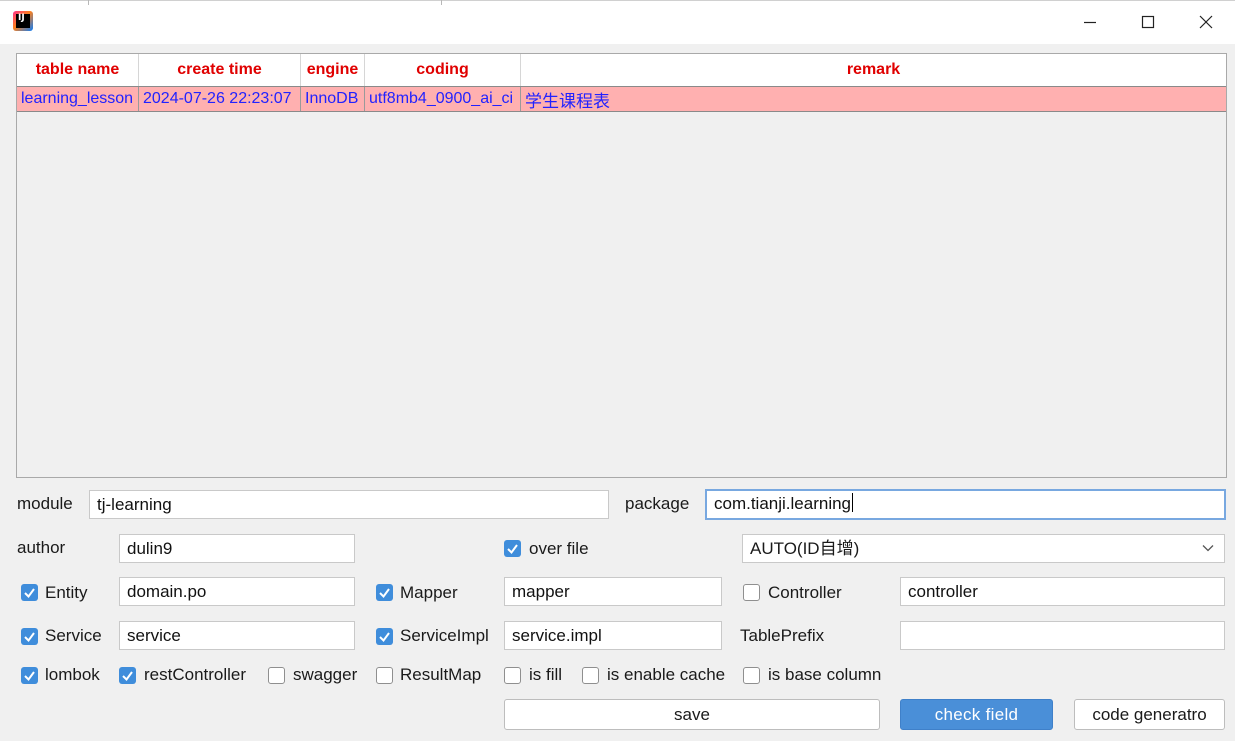 The width and height of the screenshot is (1235, 741). I want to click on entity-package-input: domain.po, so click(237, 591).